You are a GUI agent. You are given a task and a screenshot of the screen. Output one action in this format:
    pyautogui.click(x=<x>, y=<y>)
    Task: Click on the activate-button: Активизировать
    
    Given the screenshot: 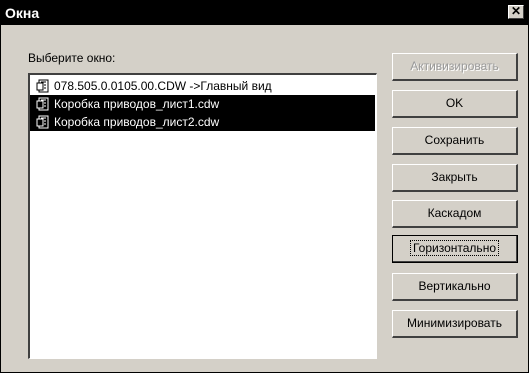 What is the action you would take?
    pyautogui.click(x=455, y=67)
    